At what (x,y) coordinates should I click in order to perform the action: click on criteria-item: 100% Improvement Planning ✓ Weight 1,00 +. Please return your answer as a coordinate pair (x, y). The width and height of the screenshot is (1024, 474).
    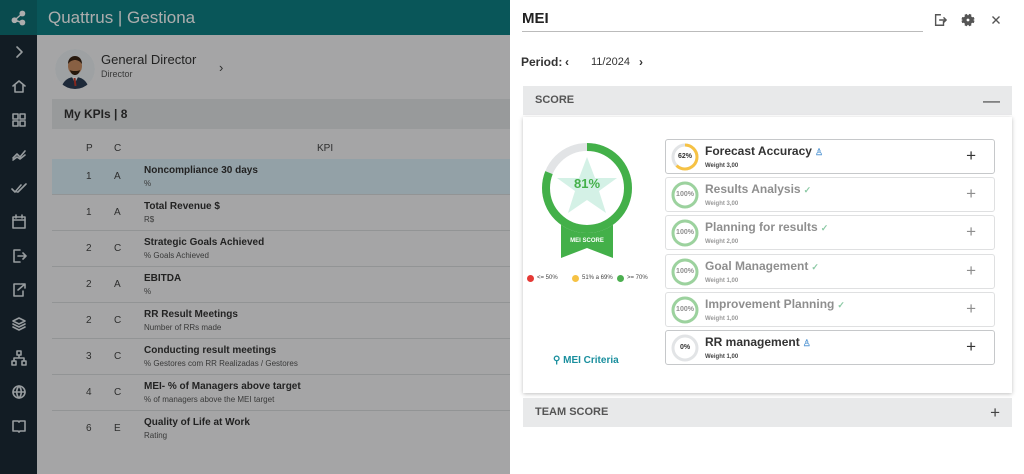
    Looking at the image, I should click on (830, 309).